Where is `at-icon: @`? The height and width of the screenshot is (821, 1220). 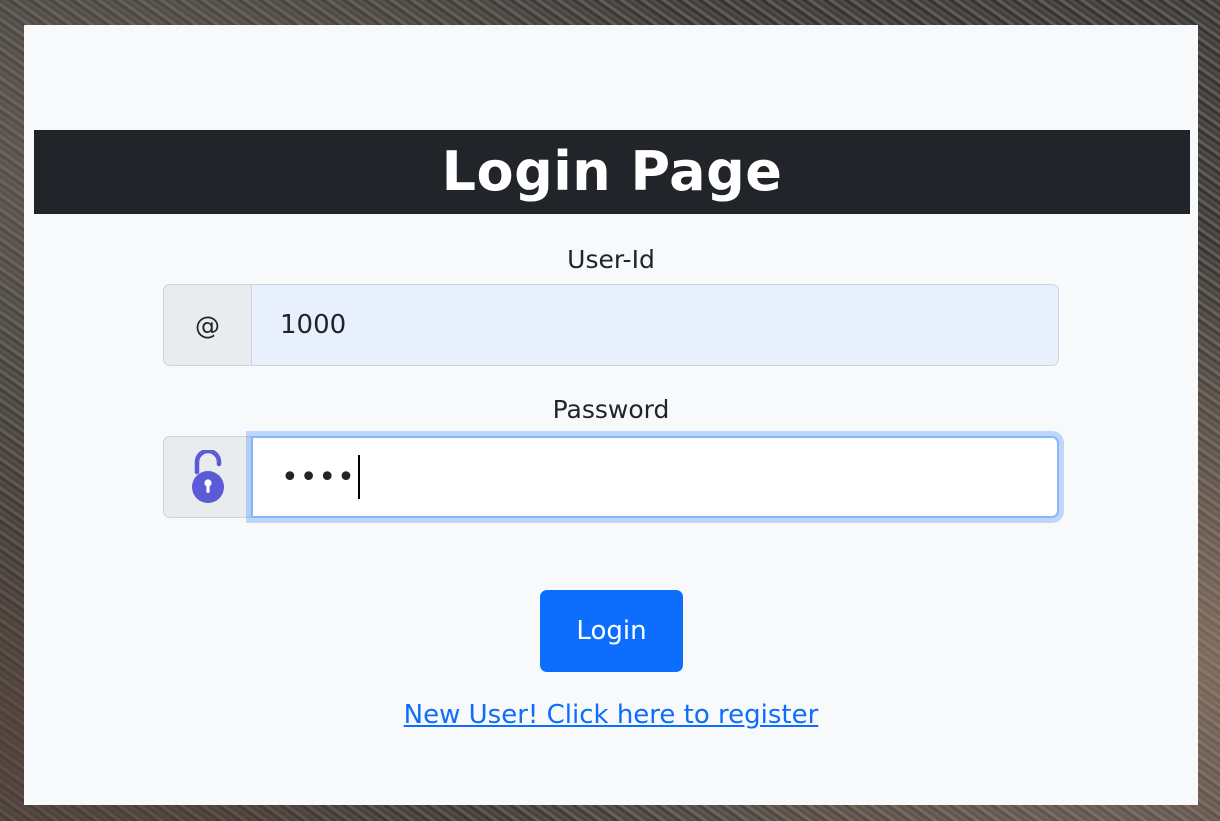 at-icon: @ is located at coordinates (207, 325).